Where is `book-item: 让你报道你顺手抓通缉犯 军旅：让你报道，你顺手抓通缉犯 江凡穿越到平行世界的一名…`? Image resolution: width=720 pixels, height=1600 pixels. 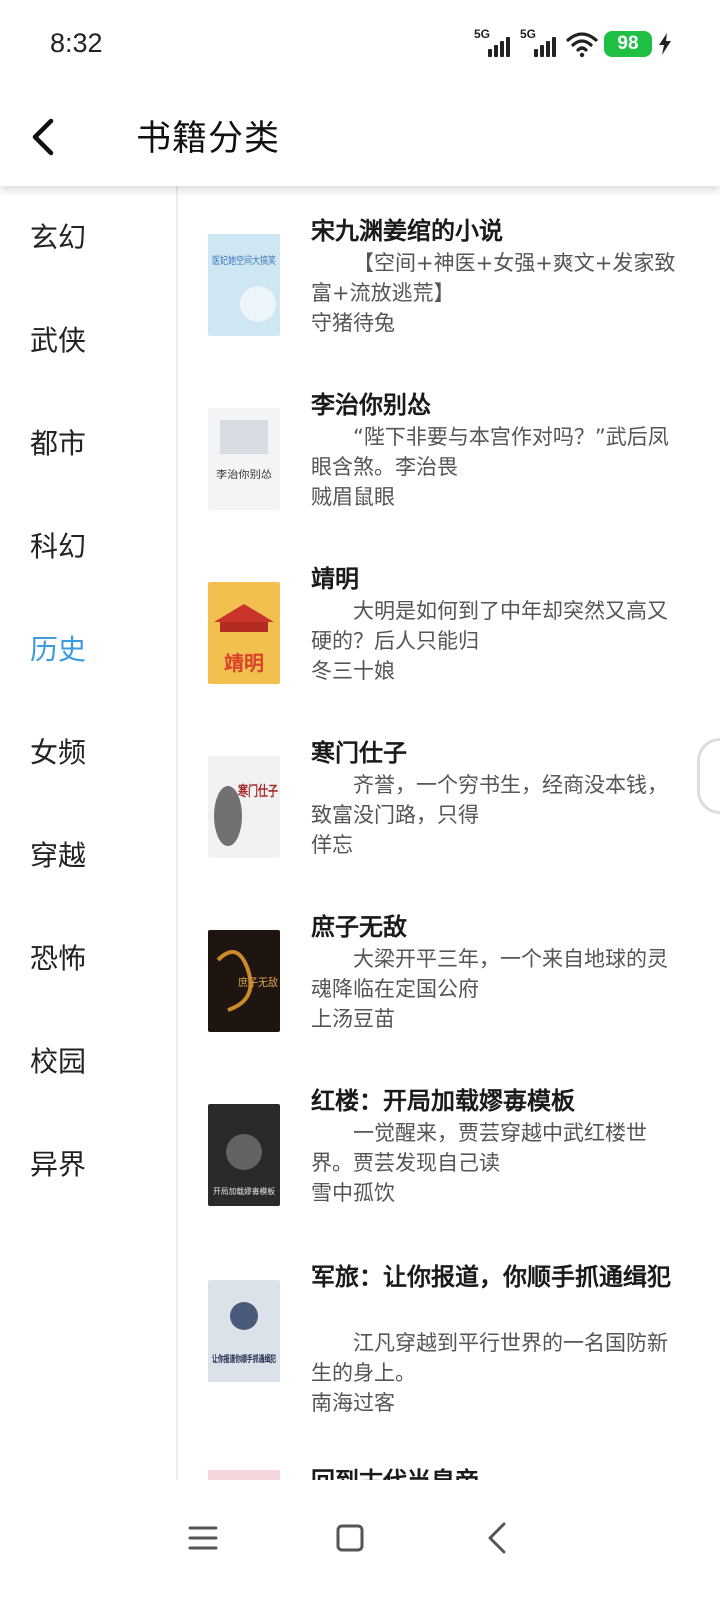
book-item: 让你报道你顺手抓通缉犯 军旅：让你报道，你顺手抓通缉犯 江凡穿越到平行世界的一名… is located at coordinates (449, 1340).